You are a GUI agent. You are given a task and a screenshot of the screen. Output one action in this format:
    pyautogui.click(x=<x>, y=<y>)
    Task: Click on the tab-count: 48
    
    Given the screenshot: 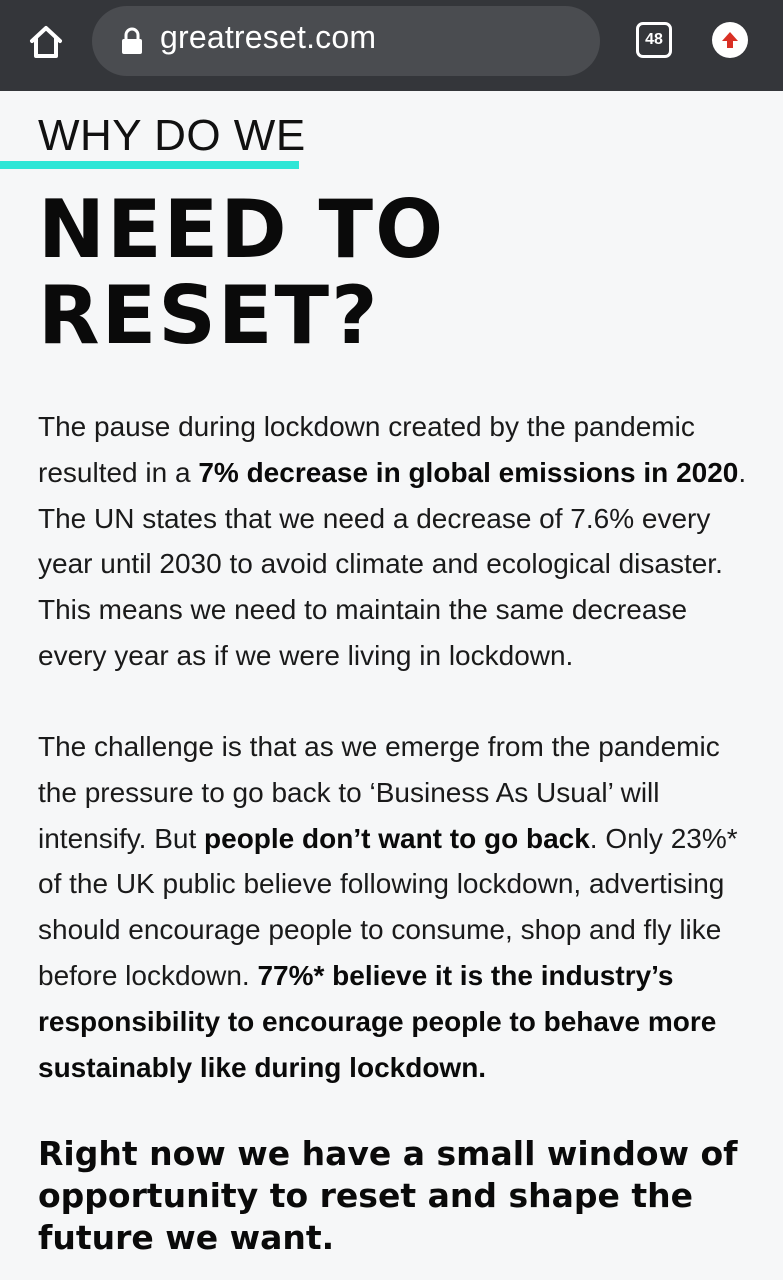 What is the action you would take?
    pyautogui.click(x=654, y=39)
    